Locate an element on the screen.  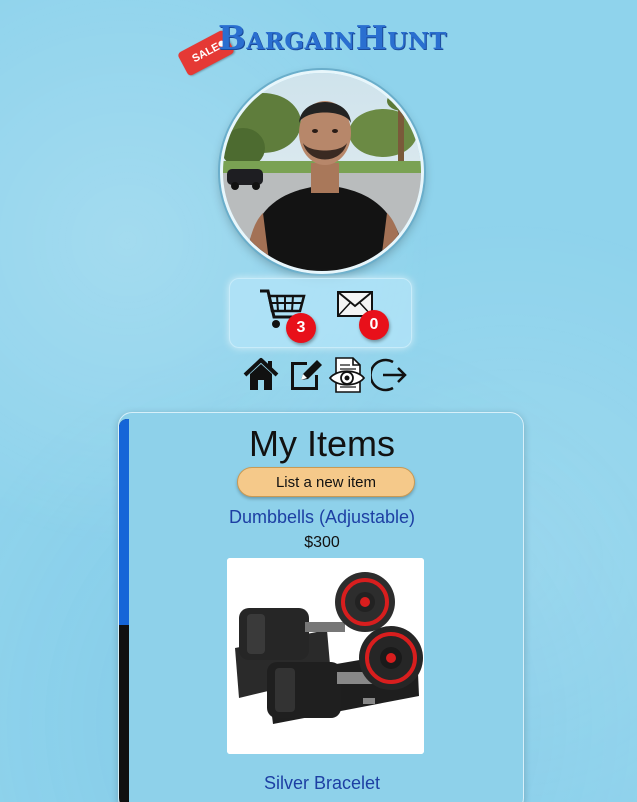
logout-icon is located at coordinates (388, 375).